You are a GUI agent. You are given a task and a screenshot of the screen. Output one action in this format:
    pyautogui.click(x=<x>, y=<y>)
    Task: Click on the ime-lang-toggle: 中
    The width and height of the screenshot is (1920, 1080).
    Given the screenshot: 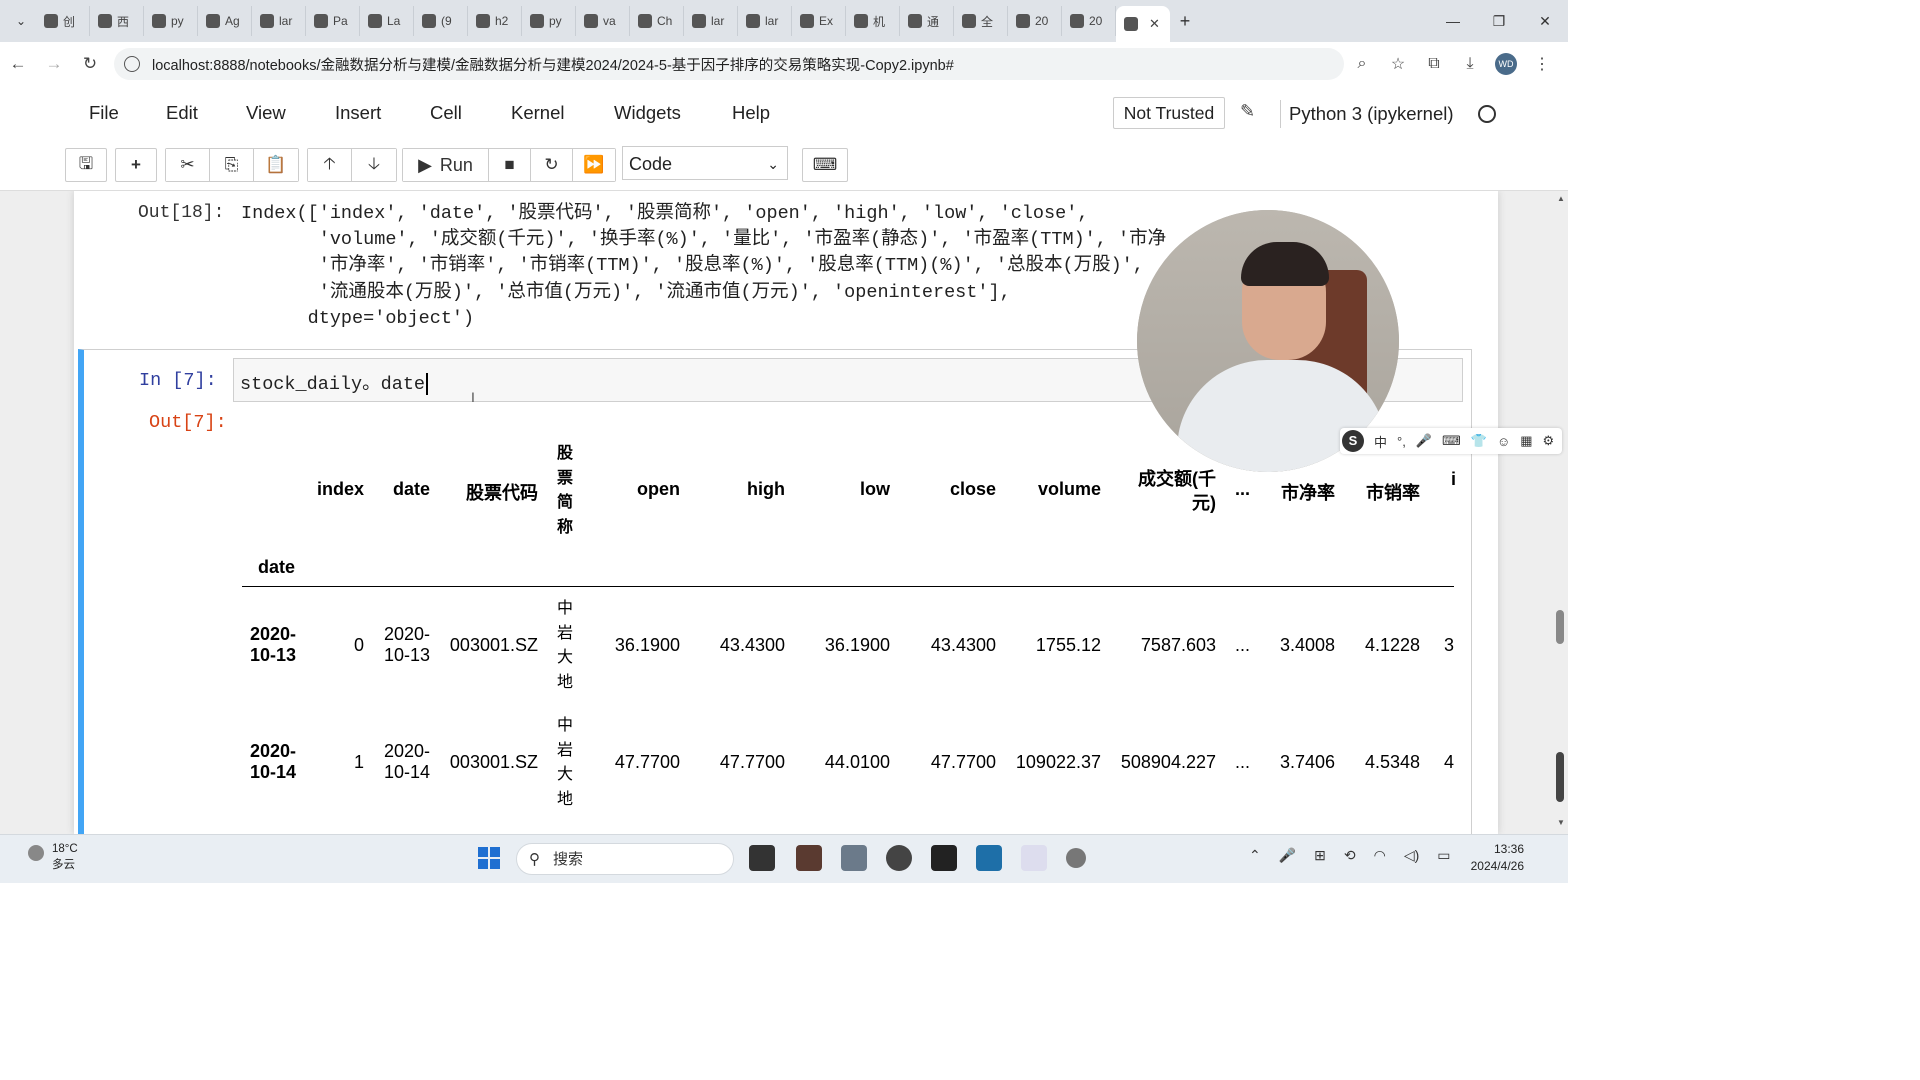 What is the action you would take?
    pyautogui.click(x=1380, y=441)
    